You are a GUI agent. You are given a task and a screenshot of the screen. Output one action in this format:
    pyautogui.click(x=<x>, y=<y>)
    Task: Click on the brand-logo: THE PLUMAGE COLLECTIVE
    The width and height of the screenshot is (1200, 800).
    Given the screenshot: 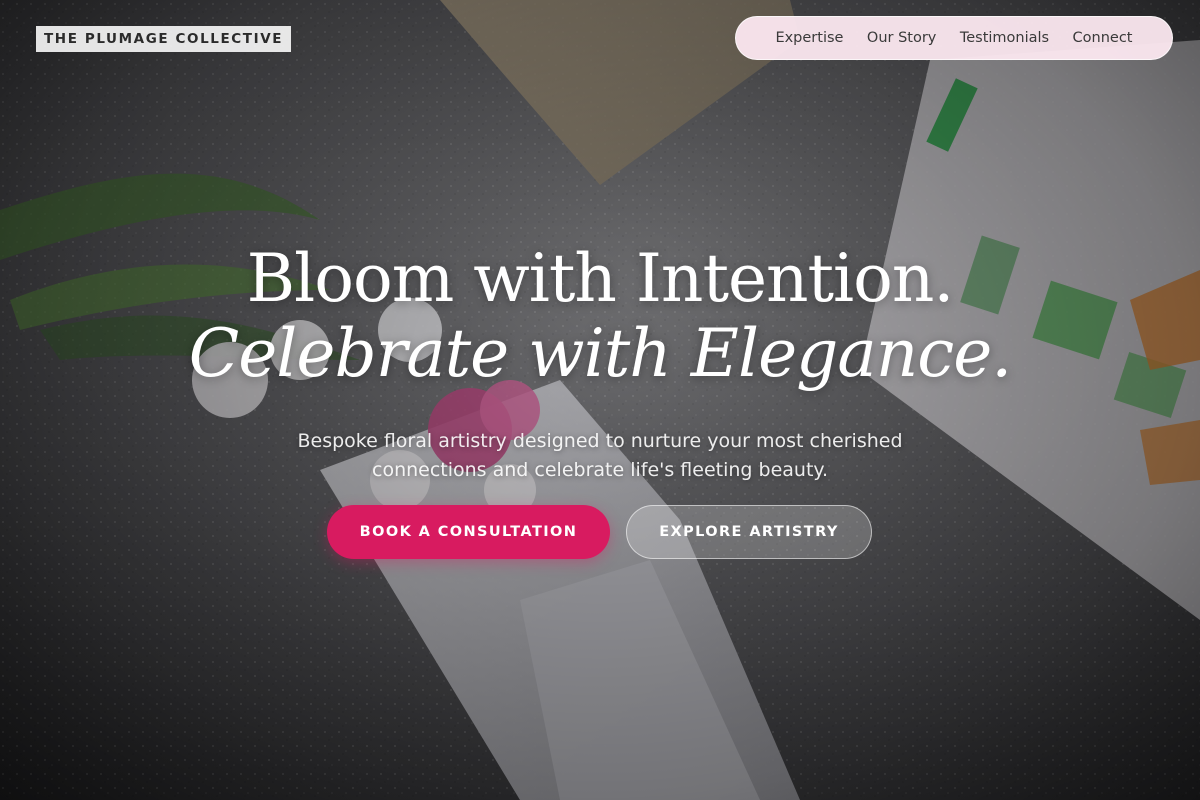 What is the action you would take?
    pyautogui.click(x=164, y=39)
    